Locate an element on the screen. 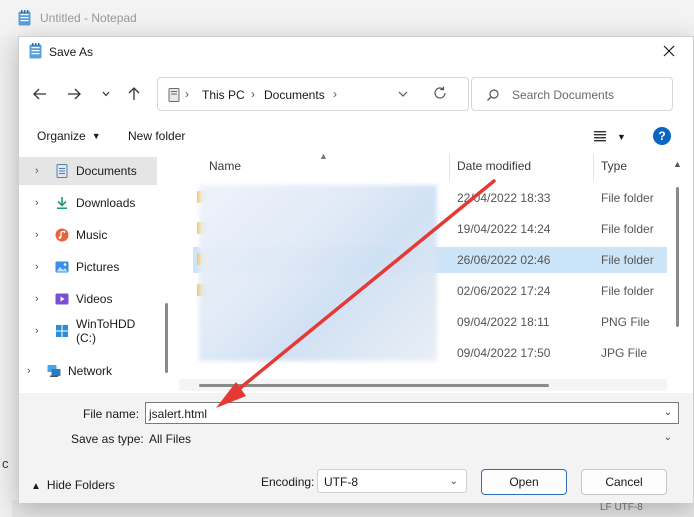 The width and height of the screenshot is (694, 517). sidebar-item-label: Videos is located at coordinates (94, 299).